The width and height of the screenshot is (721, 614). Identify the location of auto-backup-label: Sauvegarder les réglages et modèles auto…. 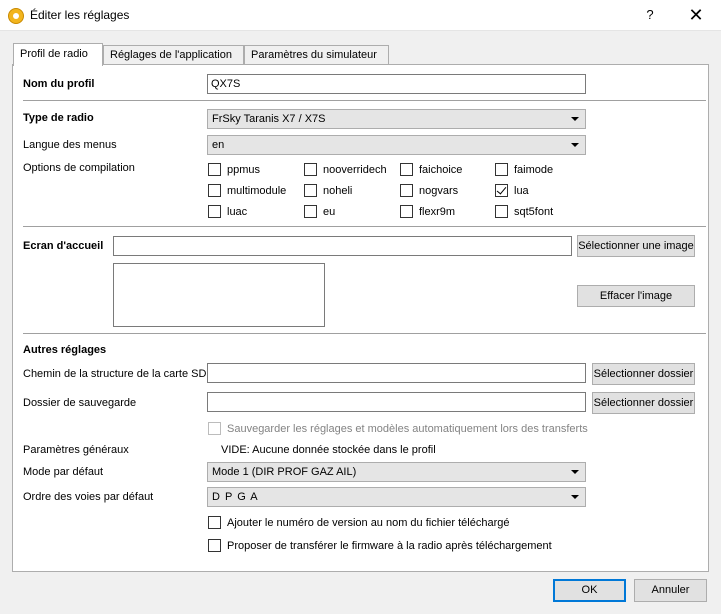
(407, 429).